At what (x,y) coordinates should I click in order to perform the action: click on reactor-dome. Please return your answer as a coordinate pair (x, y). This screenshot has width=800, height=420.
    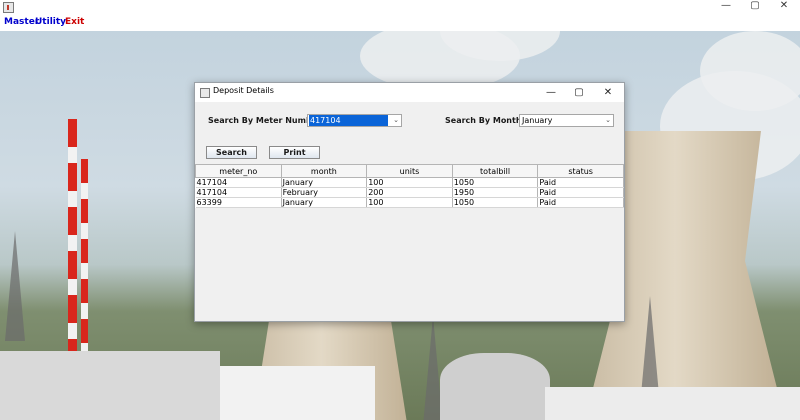
    Looking at the image, I should click on (495, 386).